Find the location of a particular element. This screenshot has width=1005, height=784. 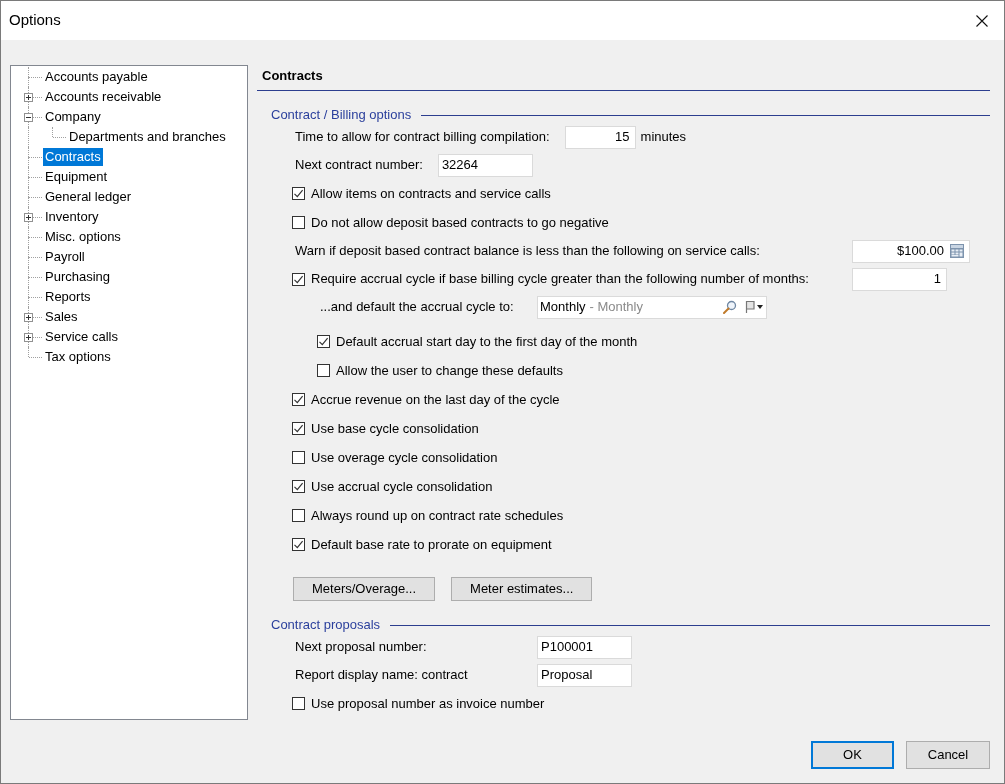

tree-item: General ledger is located at coordinates (88, 197).